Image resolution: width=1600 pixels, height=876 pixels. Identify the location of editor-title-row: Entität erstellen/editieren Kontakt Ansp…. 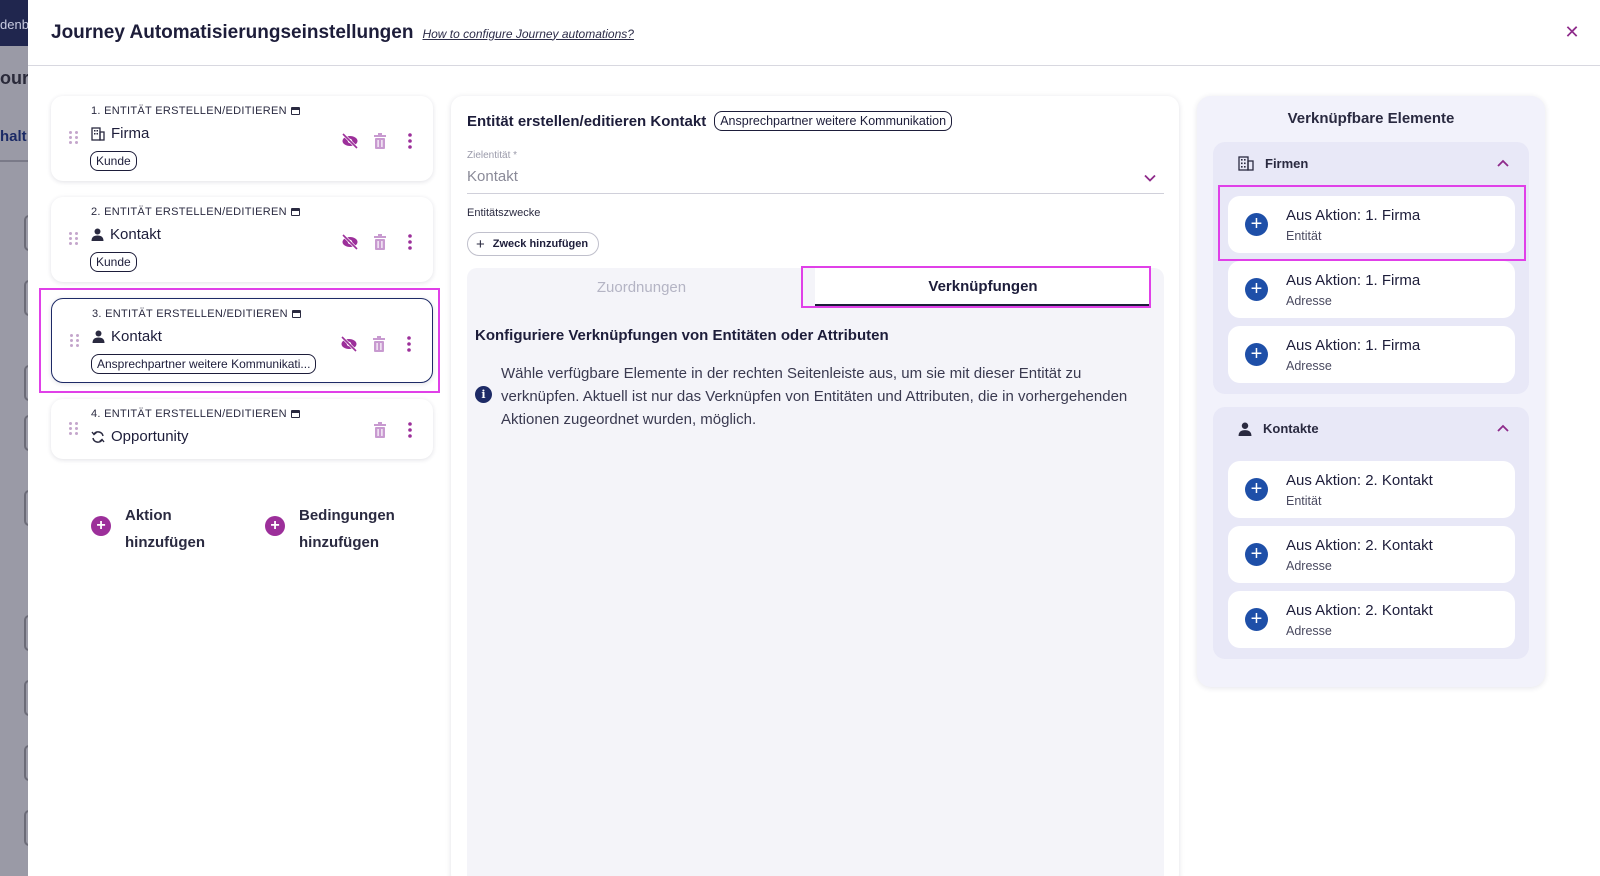
(710, 121).